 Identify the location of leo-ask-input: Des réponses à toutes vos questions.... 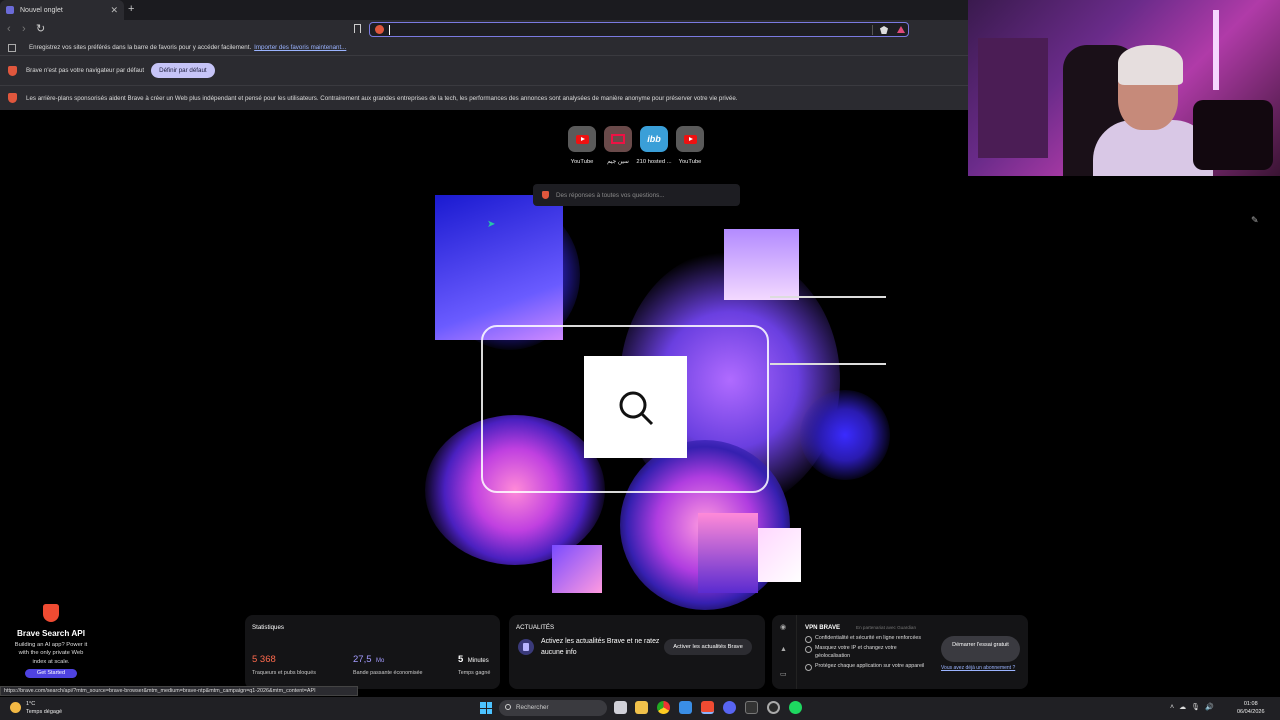
(636, 195).